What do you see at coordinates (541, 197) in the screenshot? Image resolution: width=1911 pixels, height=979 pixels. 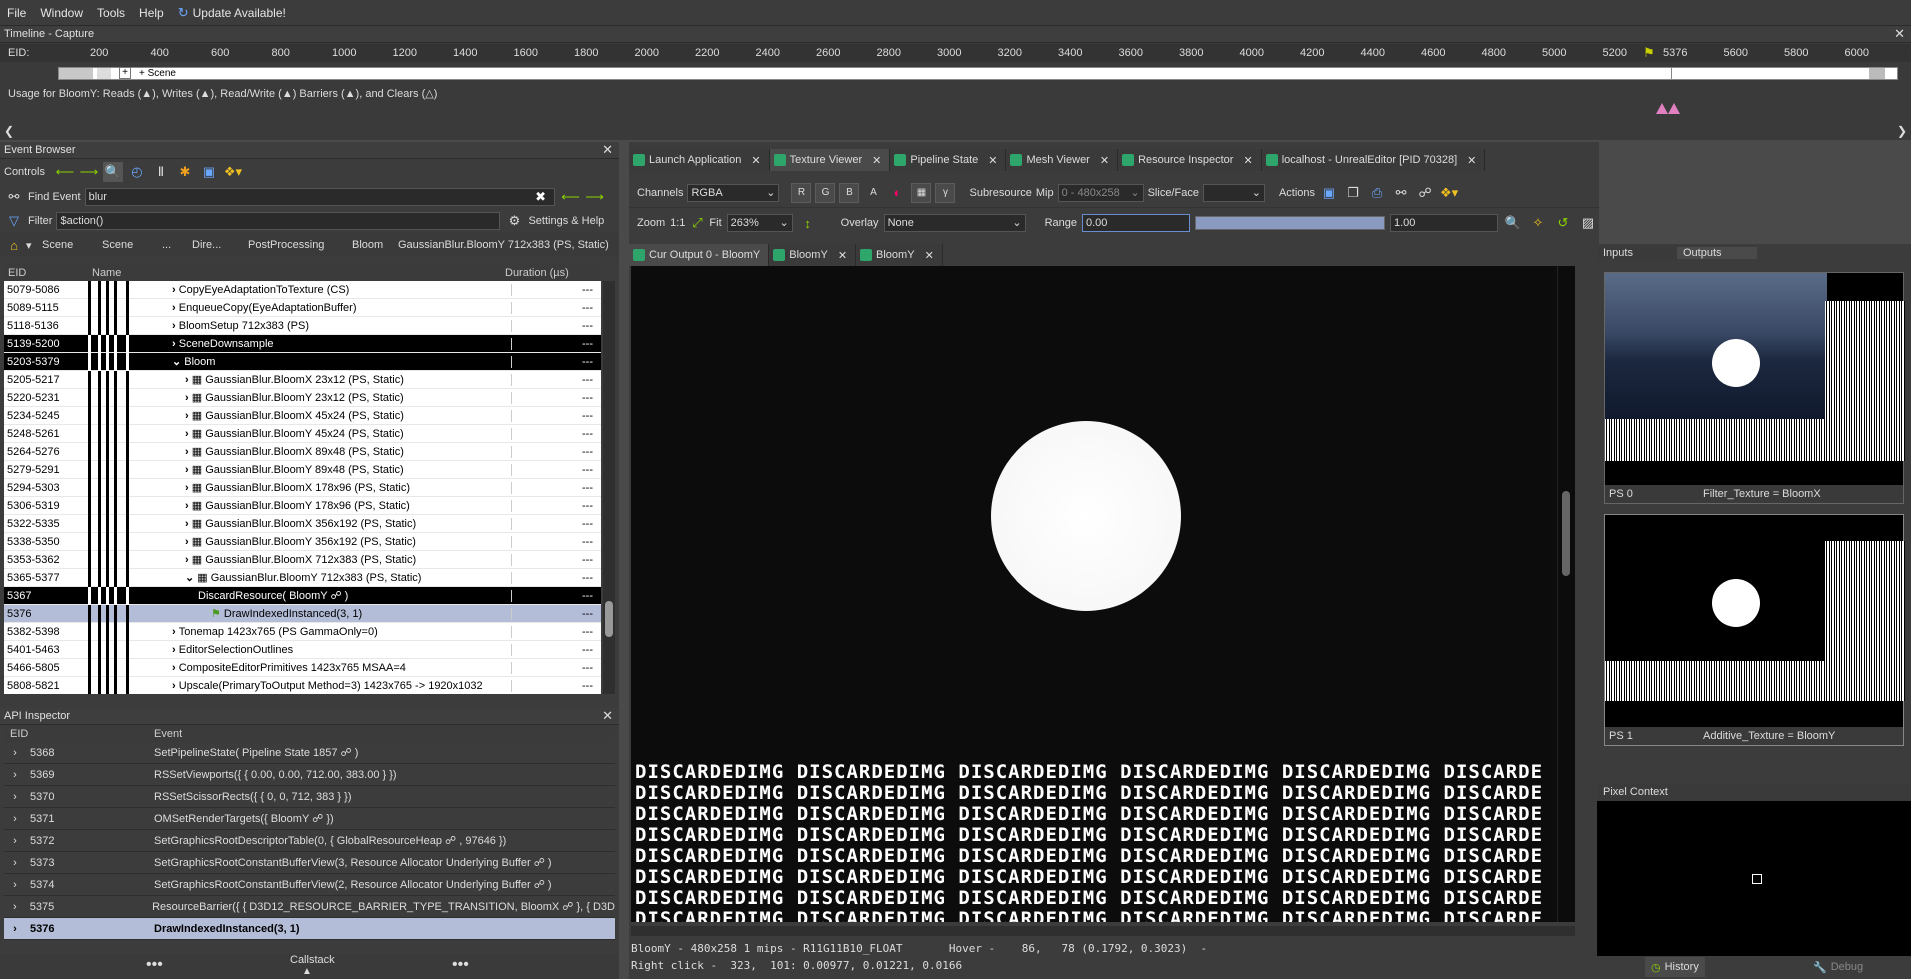 I see `clear-icon: ✖` at bounding box center [541, 197].